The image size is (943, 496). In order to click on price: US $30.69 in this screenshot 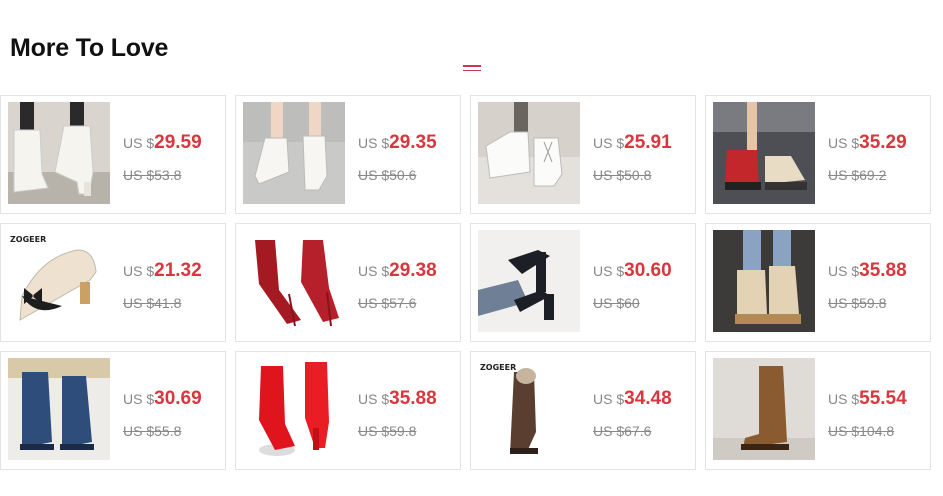, I will do `click(162, 399)`.